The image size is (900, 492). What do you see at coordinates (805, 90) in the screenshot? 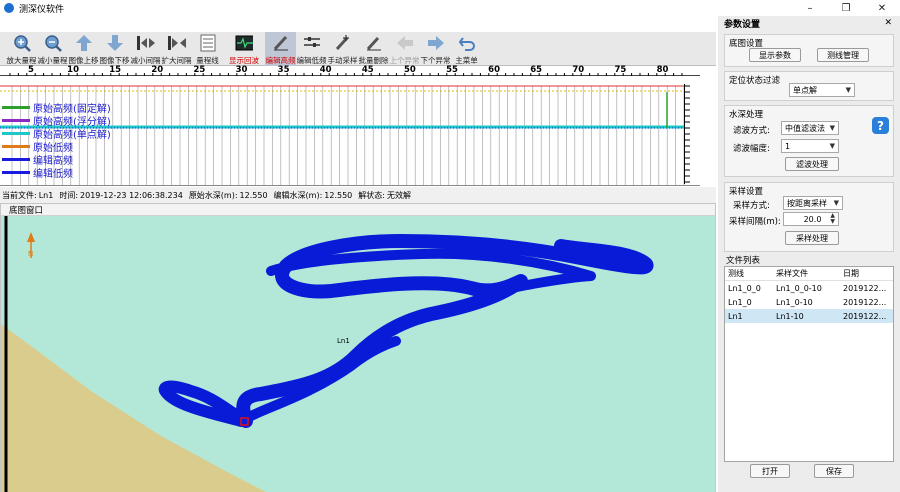
I see `positioning-select-value: 单点解` at bounding box center [805, 90].